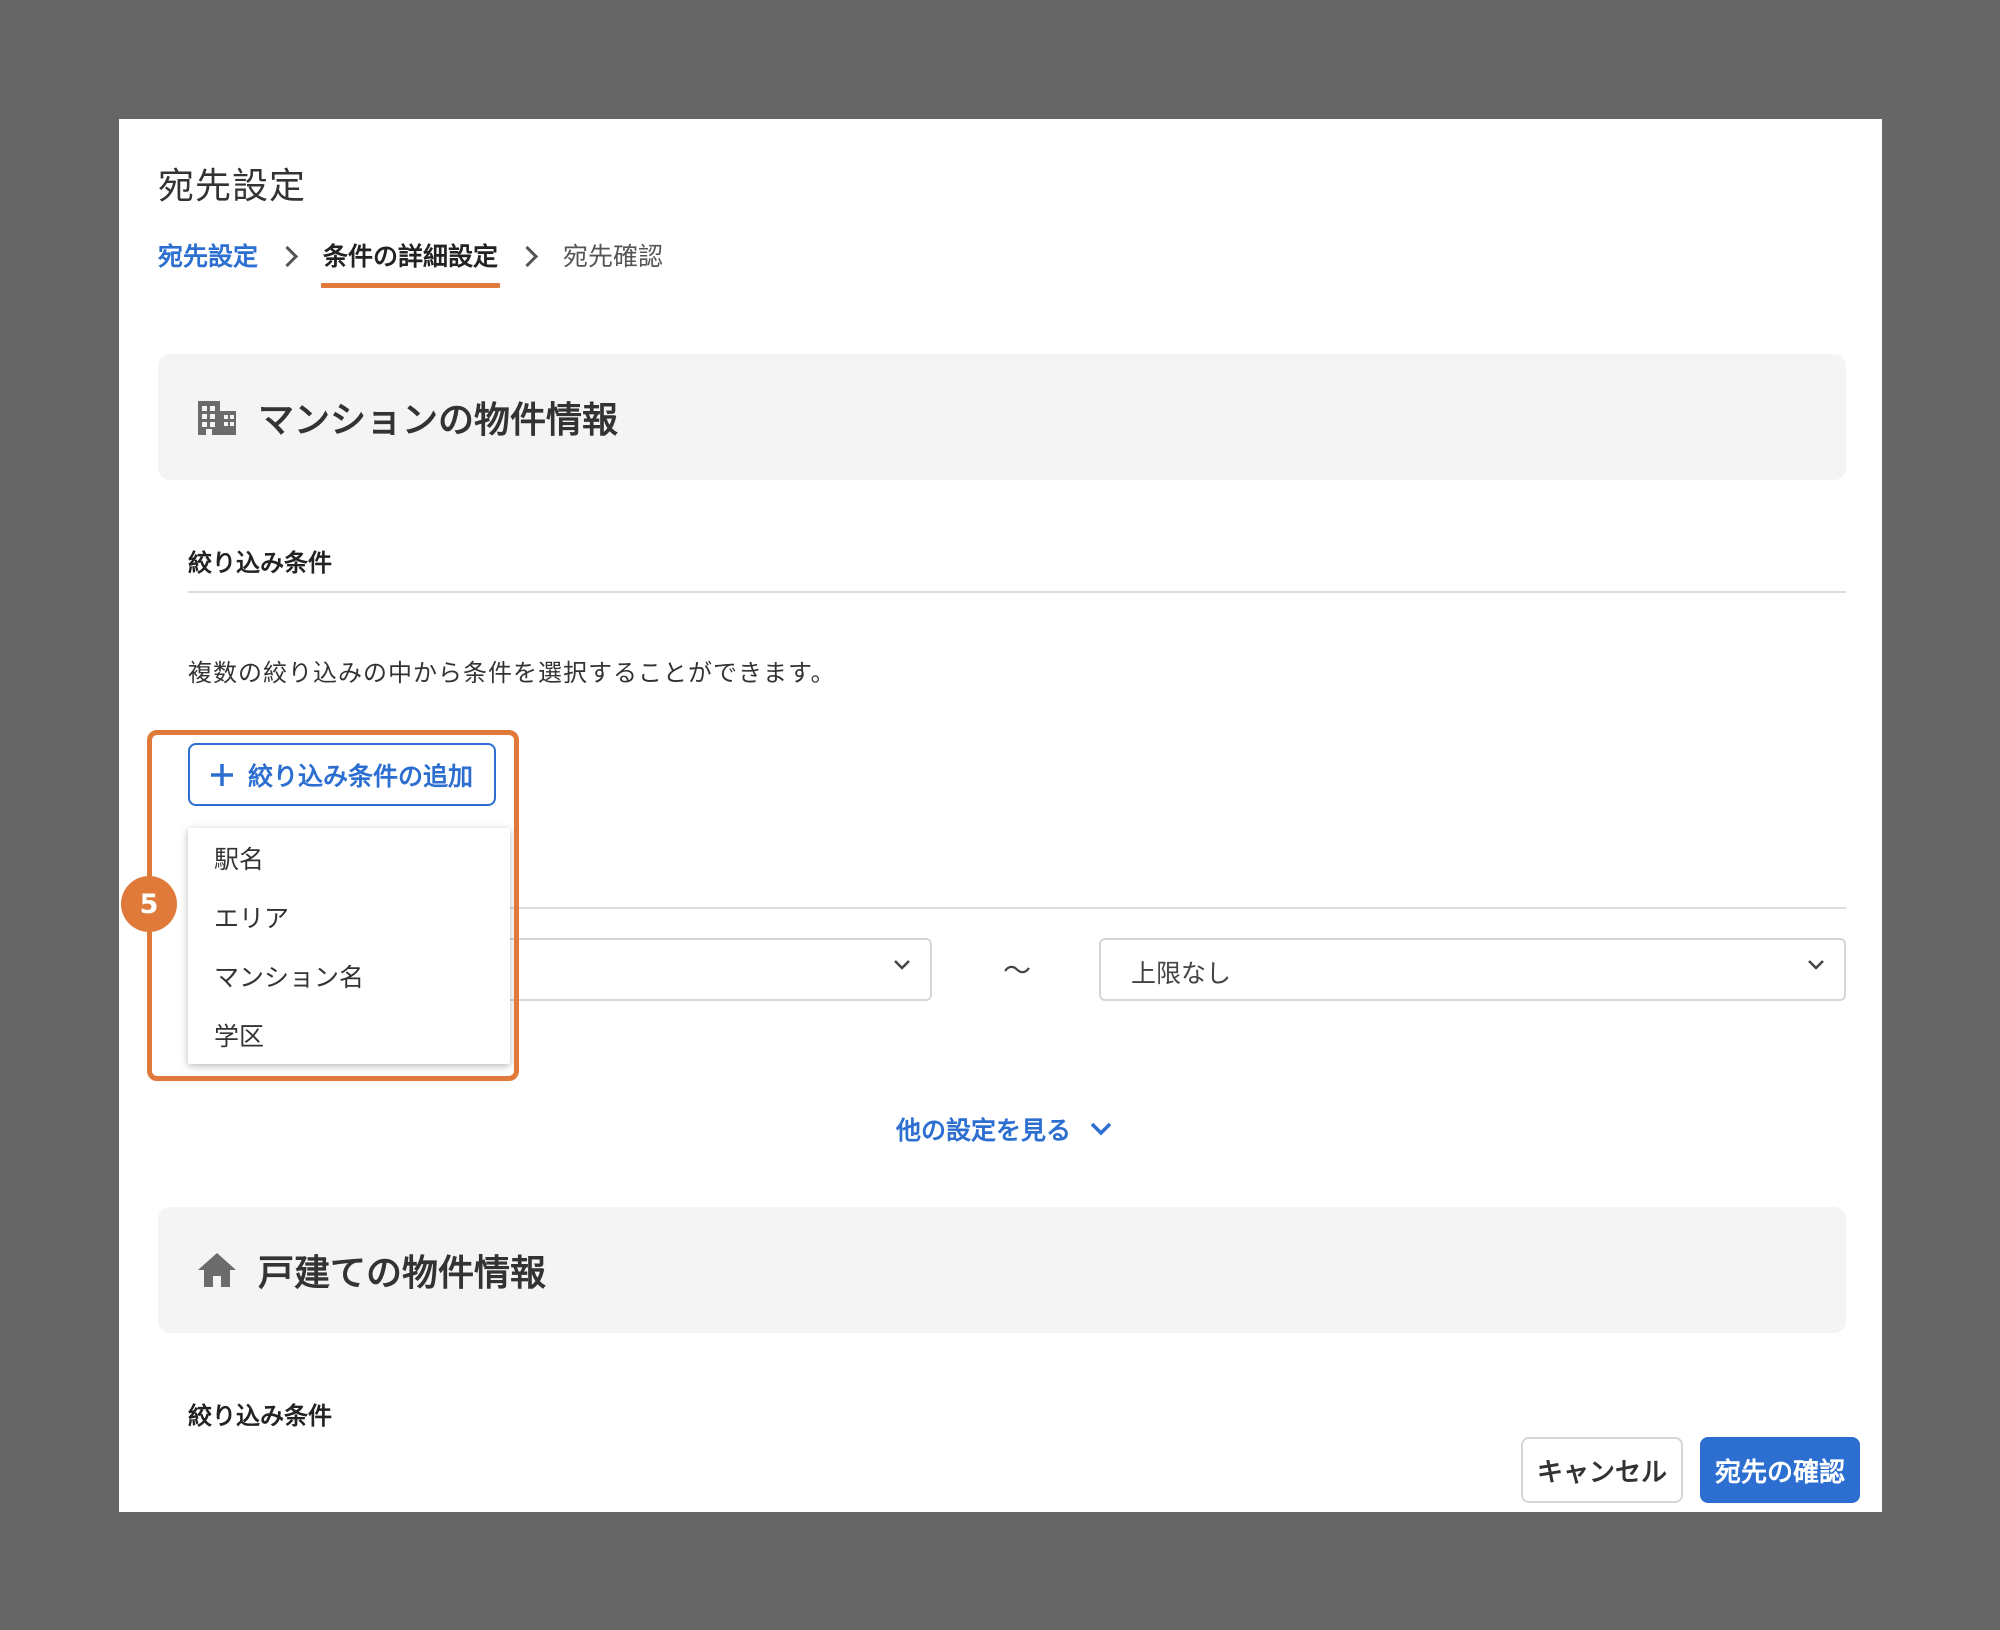  Describe the element at coordinates (217, 1270) in the screenshot. I see `house-icon` at that location.